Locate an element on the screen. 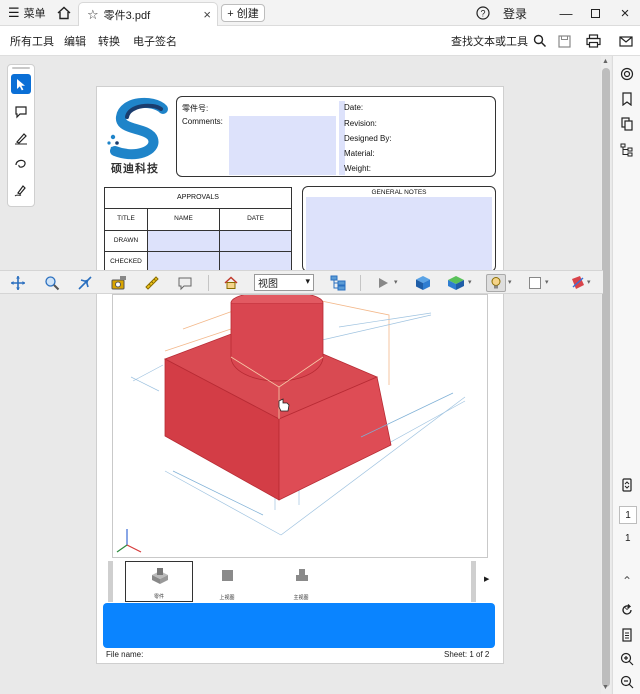 The image size is (640, 694). menu-bar: 所有工具 编辑 转换 电子签名 查找文本或工具 is located at coordinates (320, 41).